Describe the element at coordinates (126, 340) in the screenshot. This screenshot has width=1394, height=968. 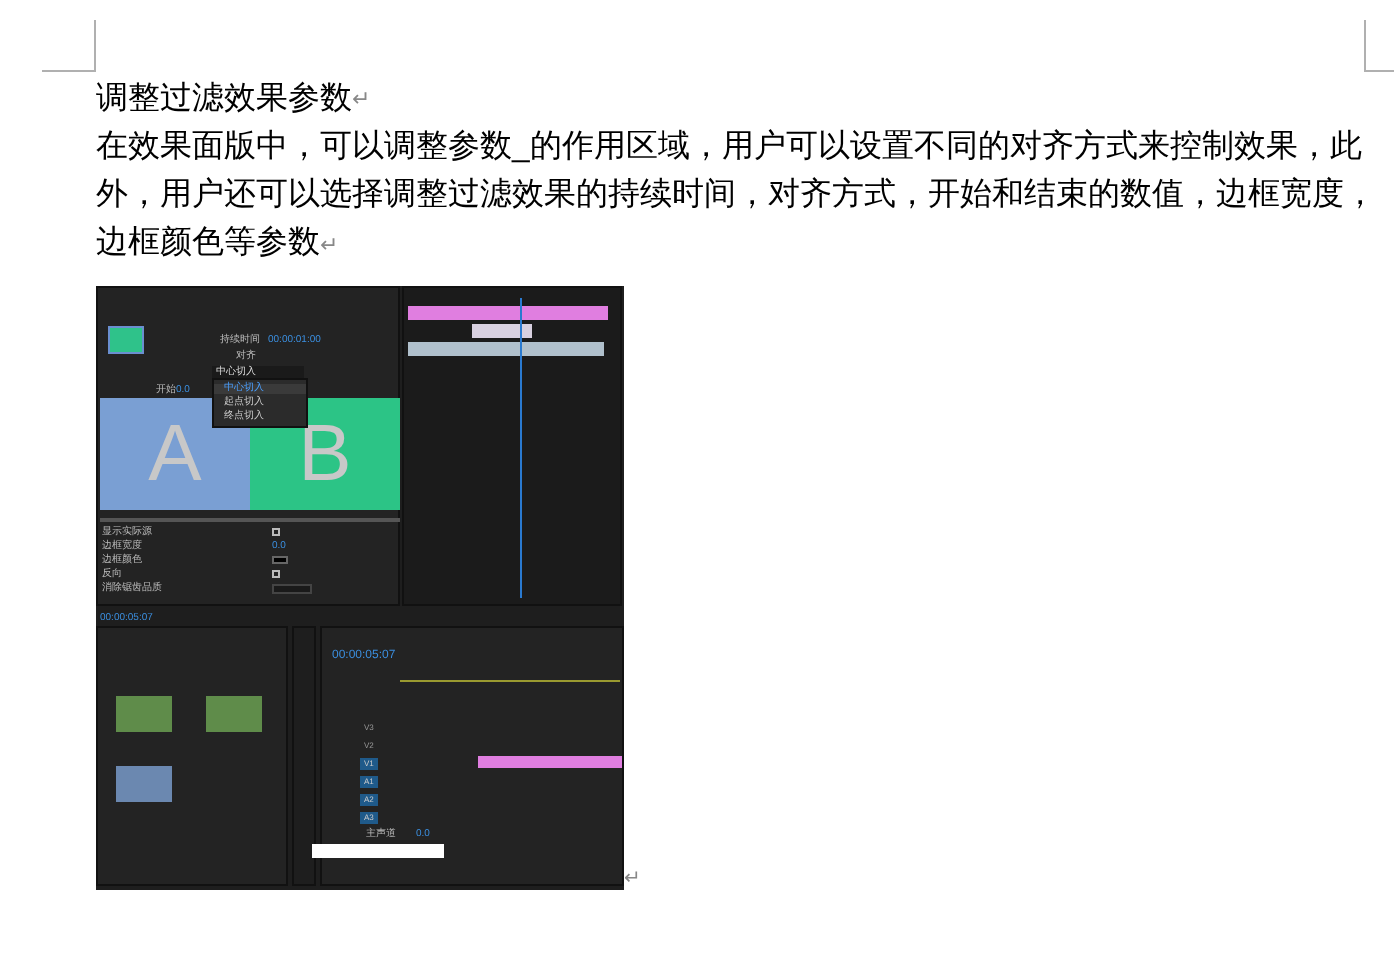
I see `transition-thumbnail` at that location.